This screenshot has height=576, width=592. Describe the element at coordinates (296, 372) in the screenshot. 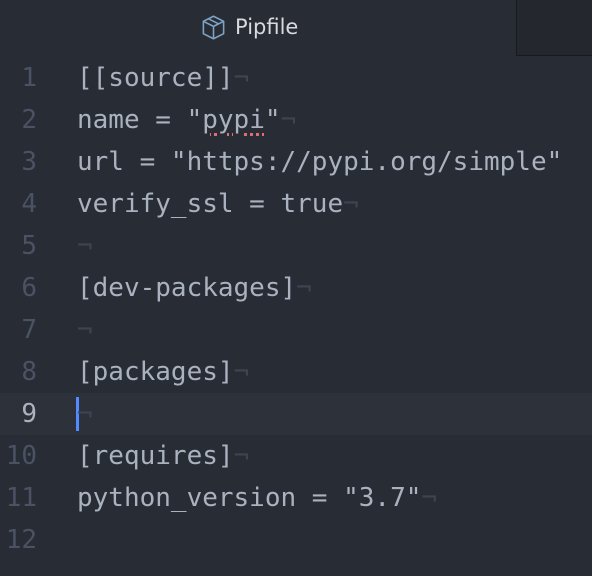

I see `code-line: 8 [packages]¬` at that location.